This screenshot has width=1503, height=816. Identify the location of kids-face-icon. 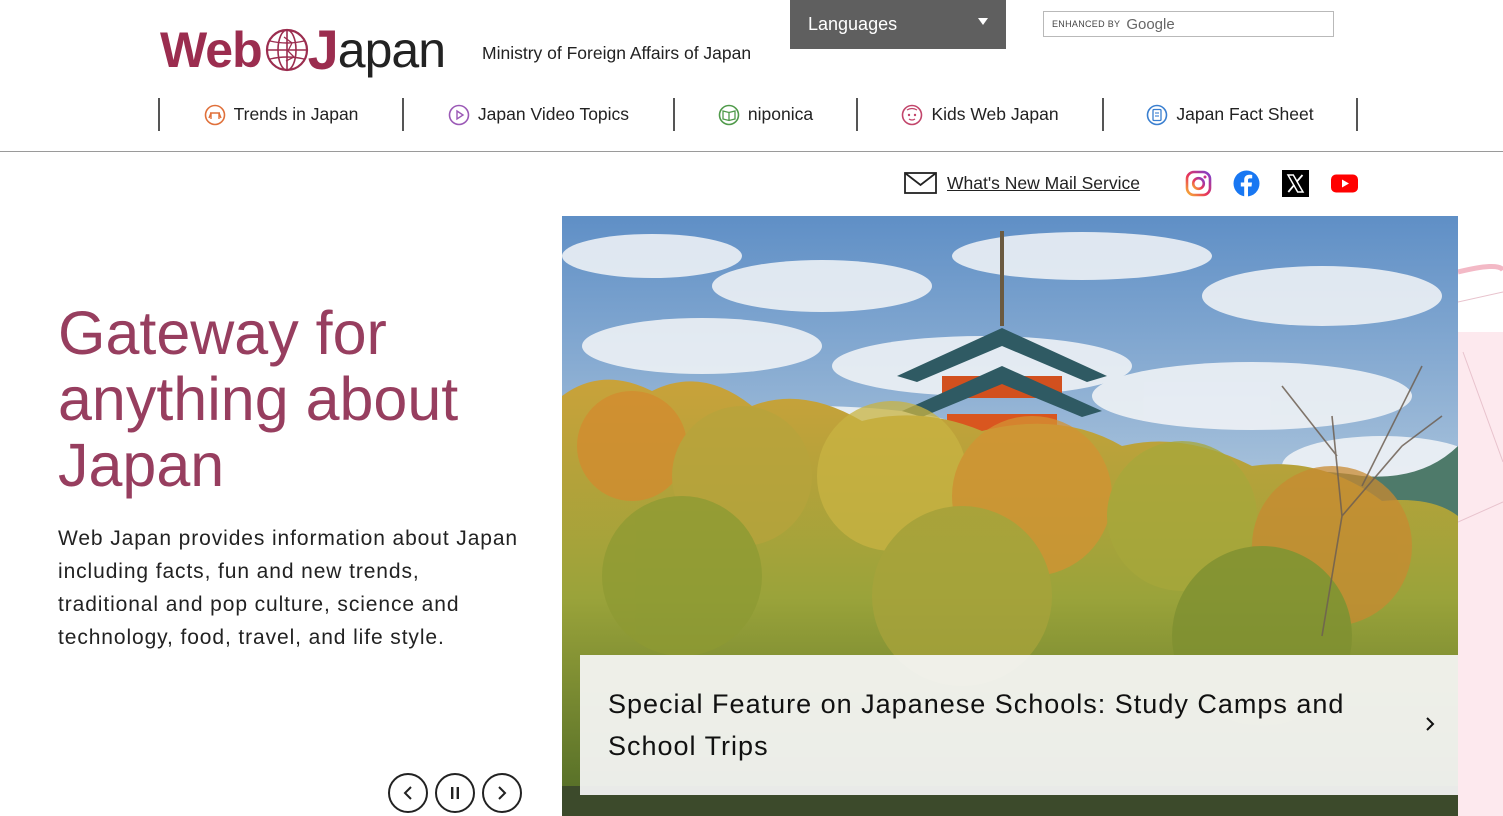
(912, 114).